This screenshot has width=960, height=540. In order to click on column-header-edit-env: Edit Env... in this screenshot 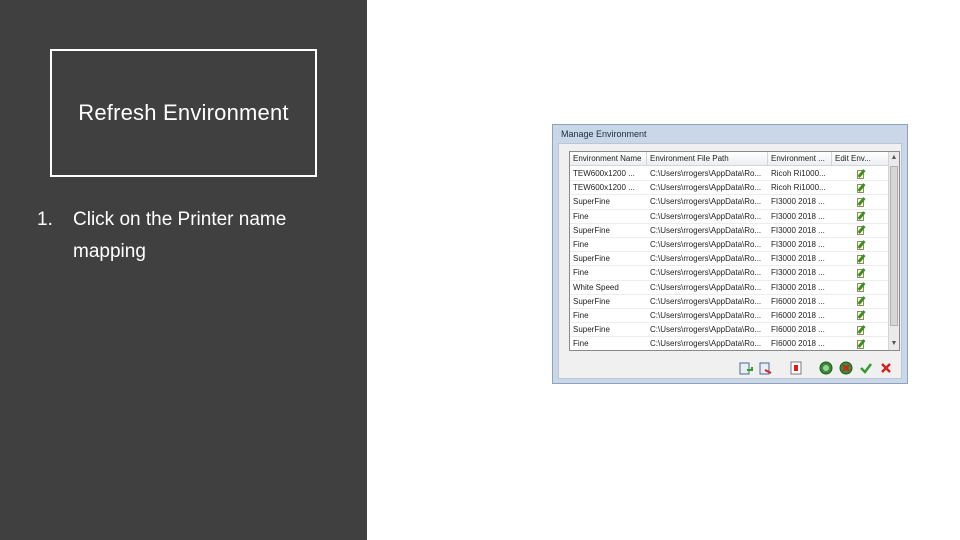, I will do `click(860, 158)`.